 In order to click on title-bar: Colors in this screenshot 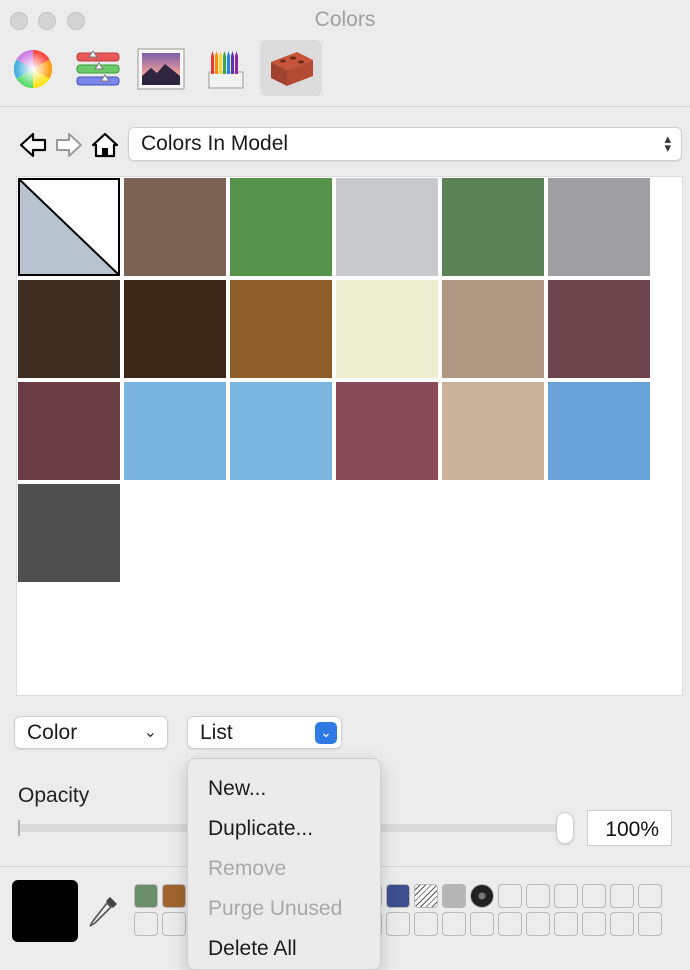, I will do `click(345, 20)`.